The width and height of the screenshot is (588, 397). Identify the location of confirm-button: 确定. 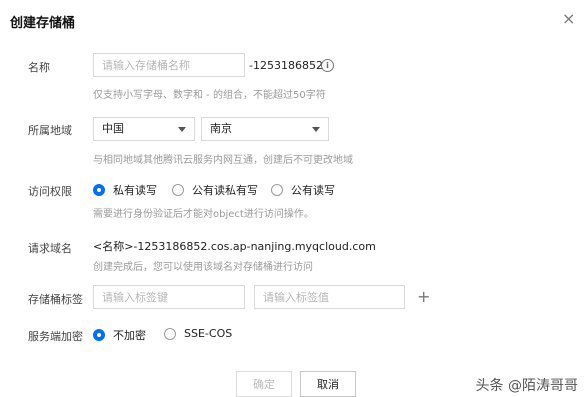
(264, 384).